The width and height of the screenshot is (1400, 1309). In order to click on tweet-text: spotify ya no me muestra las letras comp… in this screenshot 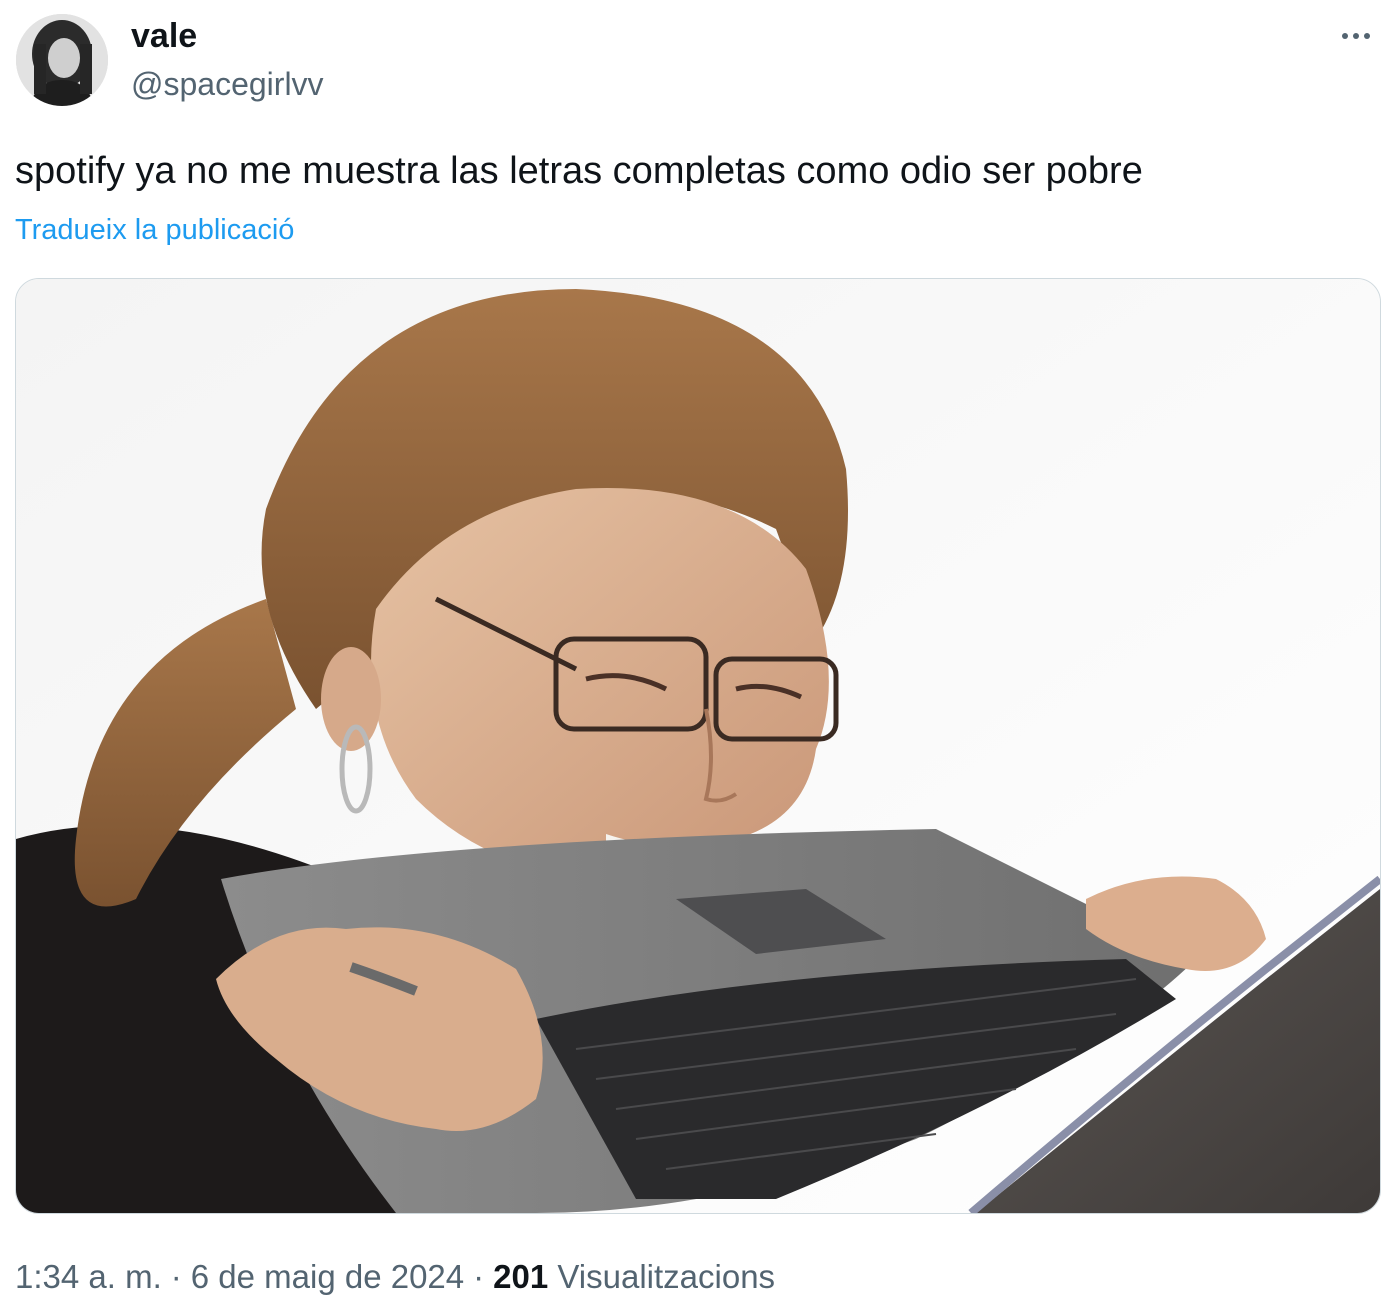, I will do `click(579, 171)`.